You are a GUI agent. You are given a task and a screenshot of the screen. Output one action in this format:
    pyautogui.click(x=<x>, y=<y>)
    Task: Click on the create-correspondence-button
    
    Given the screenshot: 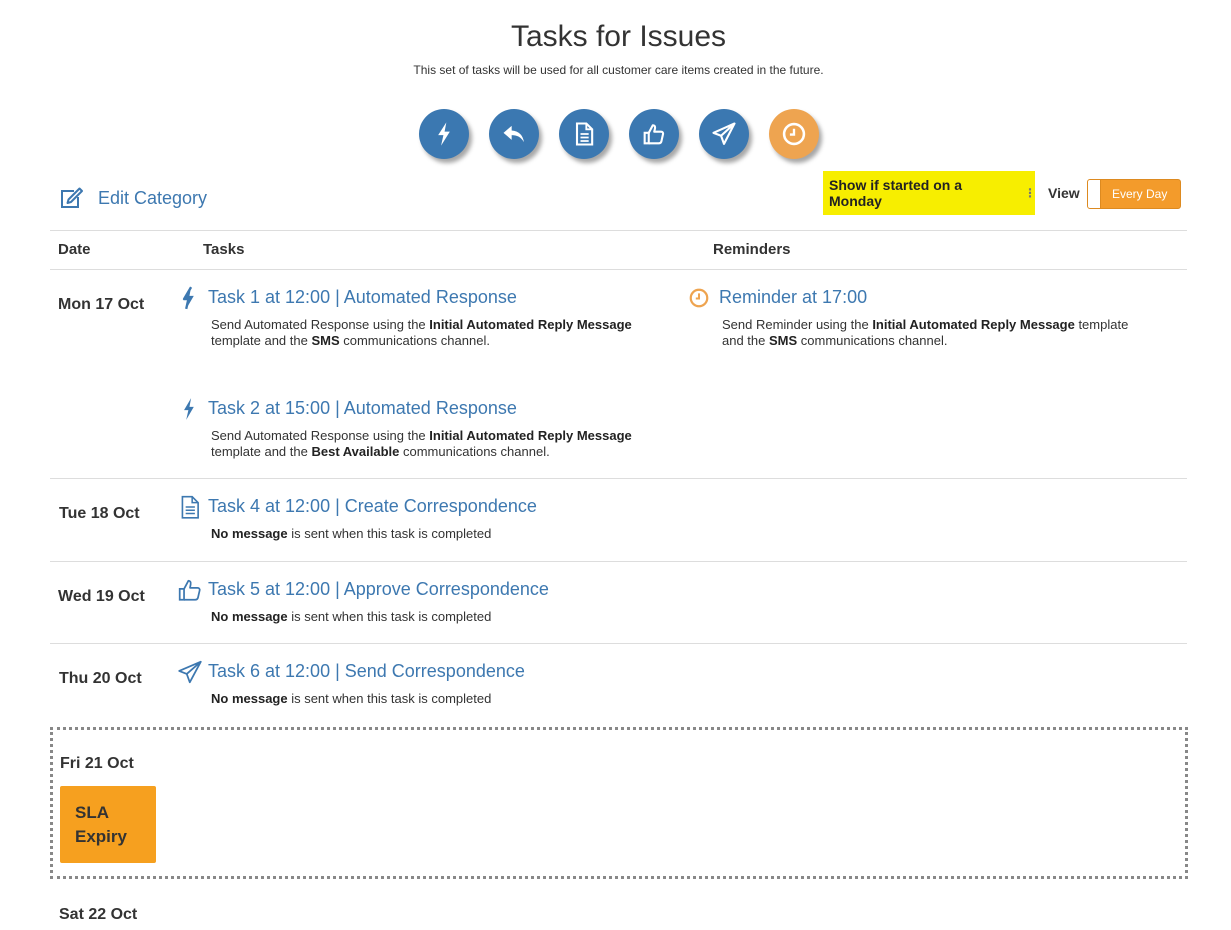 What is the action you would take?
    pyautogui.click(x=584, y=134)
    